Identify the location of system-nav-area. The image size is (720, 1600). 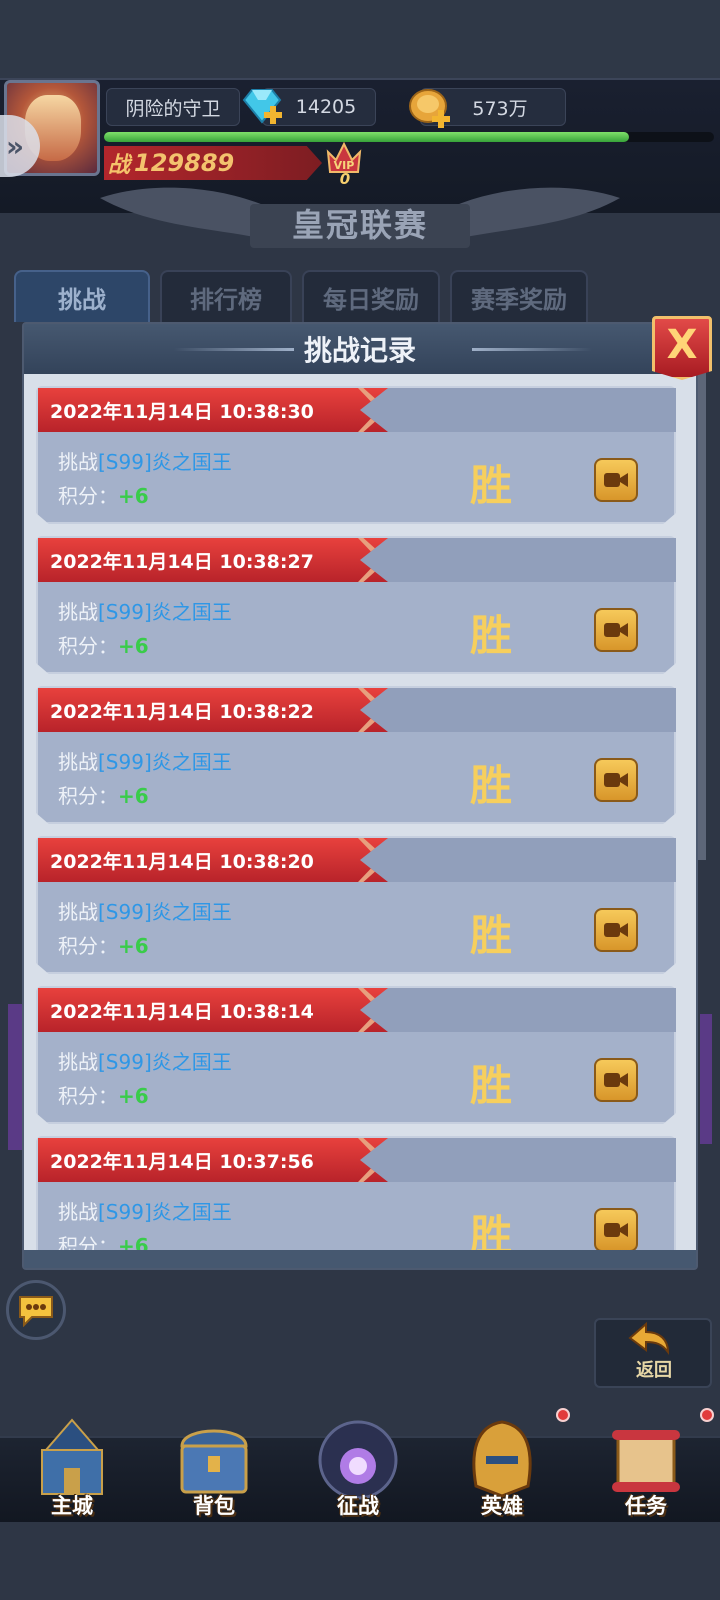
(360, 1561).